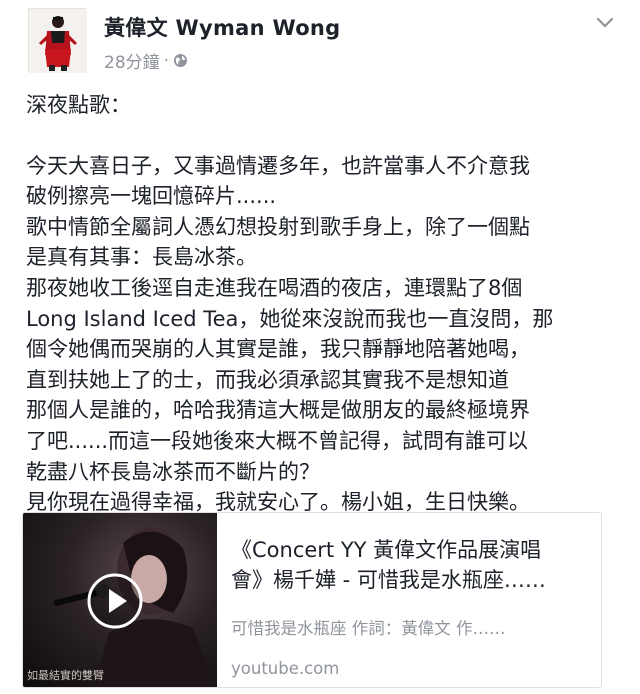 The width and height of the screenshot is (640, 694). What do you see at coordinates (132, 60) in the screenshot?
I see `post-time: 28分鐘` at bounding box center [132, 60].